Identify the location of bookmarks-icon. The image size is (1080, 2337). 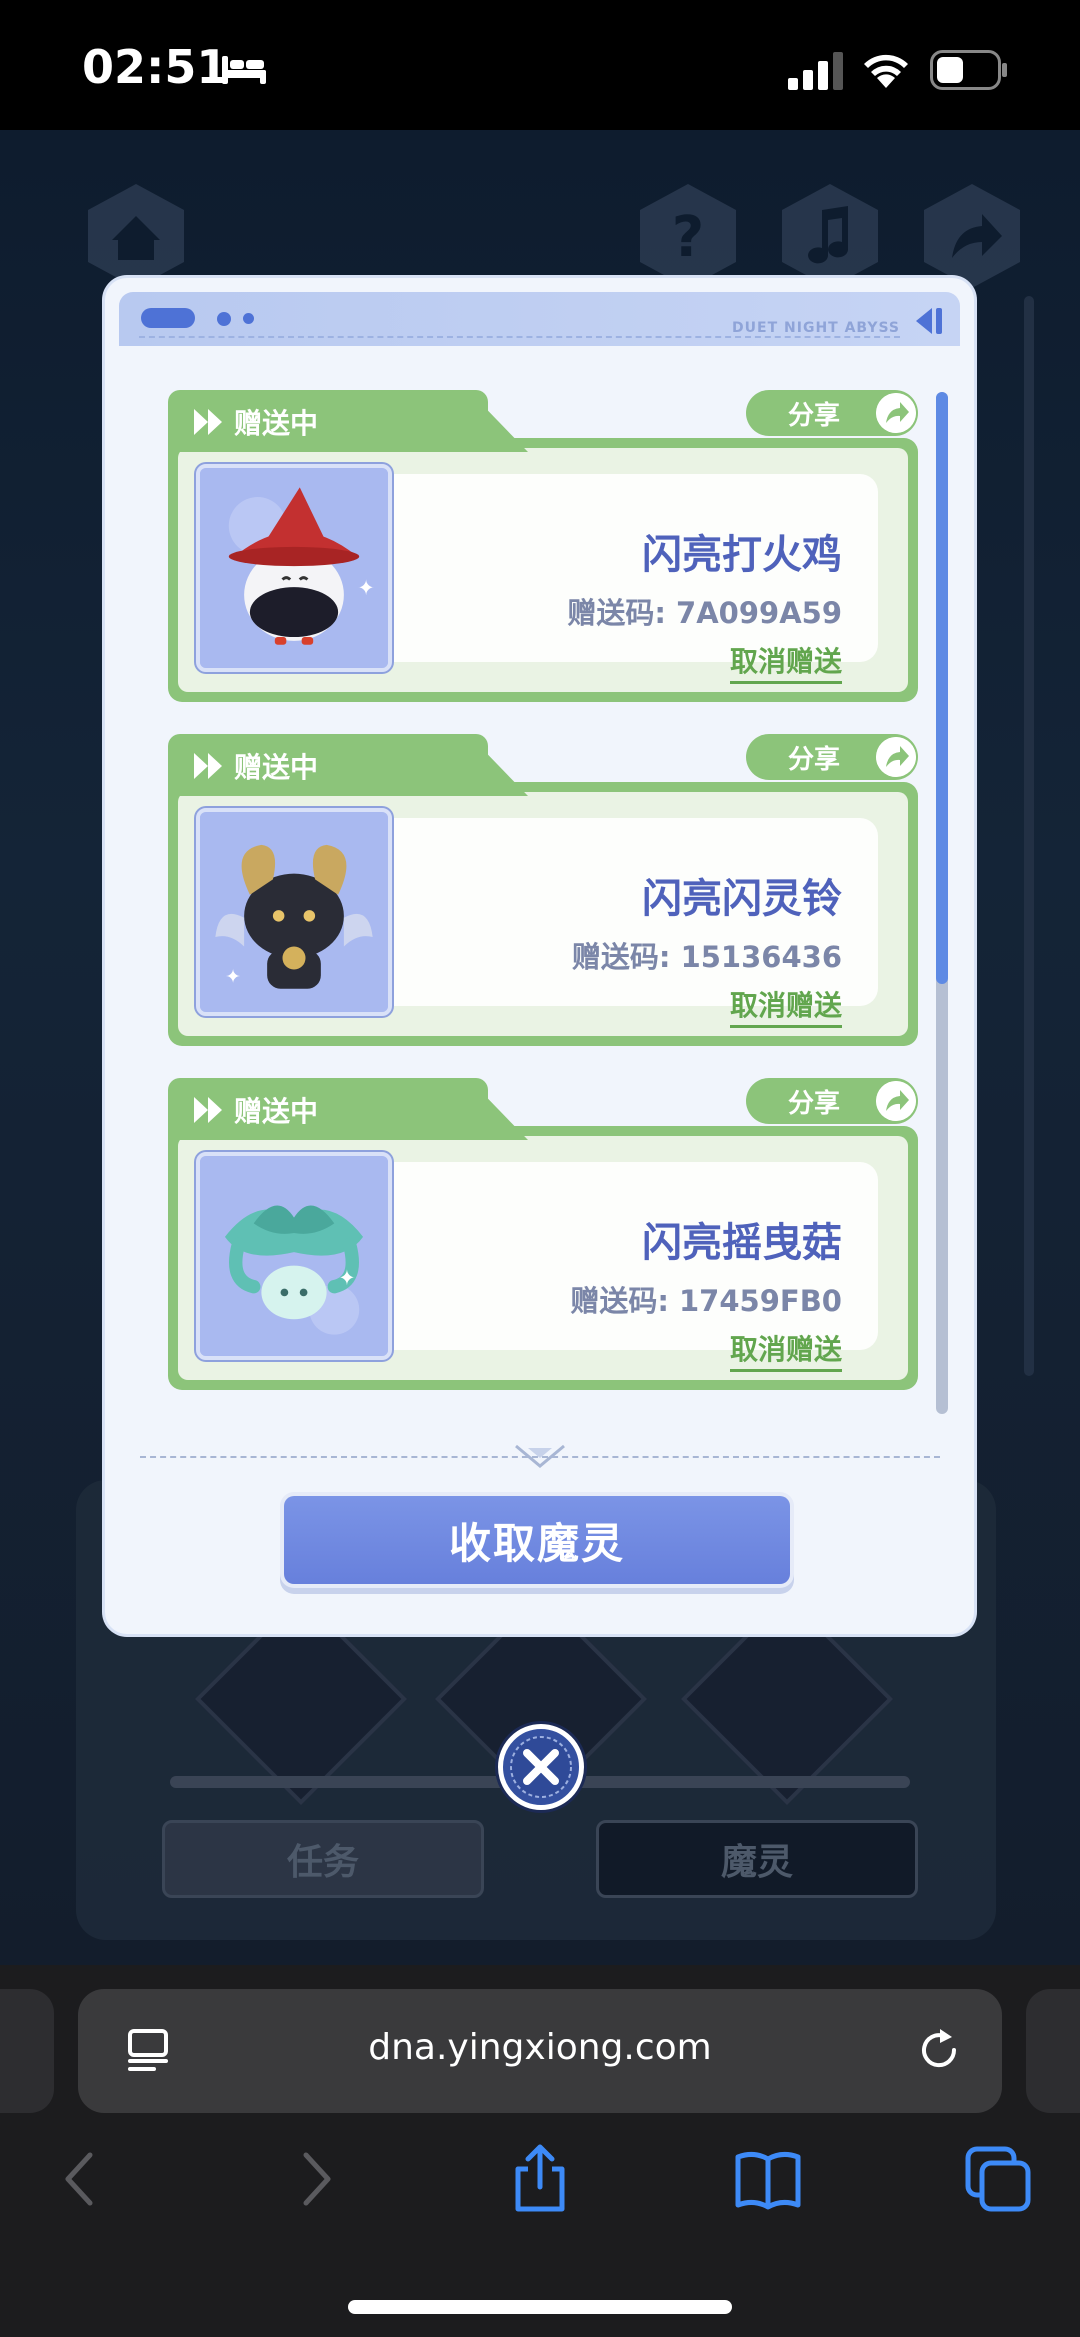
(768, 2179).